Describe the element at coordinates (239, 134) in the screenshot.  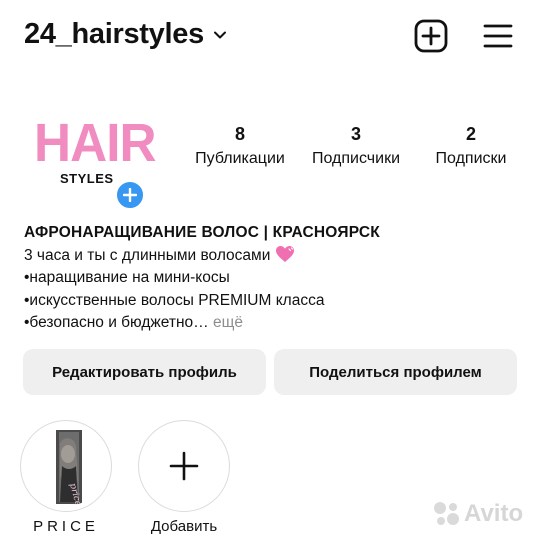
I see `stat-posts-count: 8` at that location.